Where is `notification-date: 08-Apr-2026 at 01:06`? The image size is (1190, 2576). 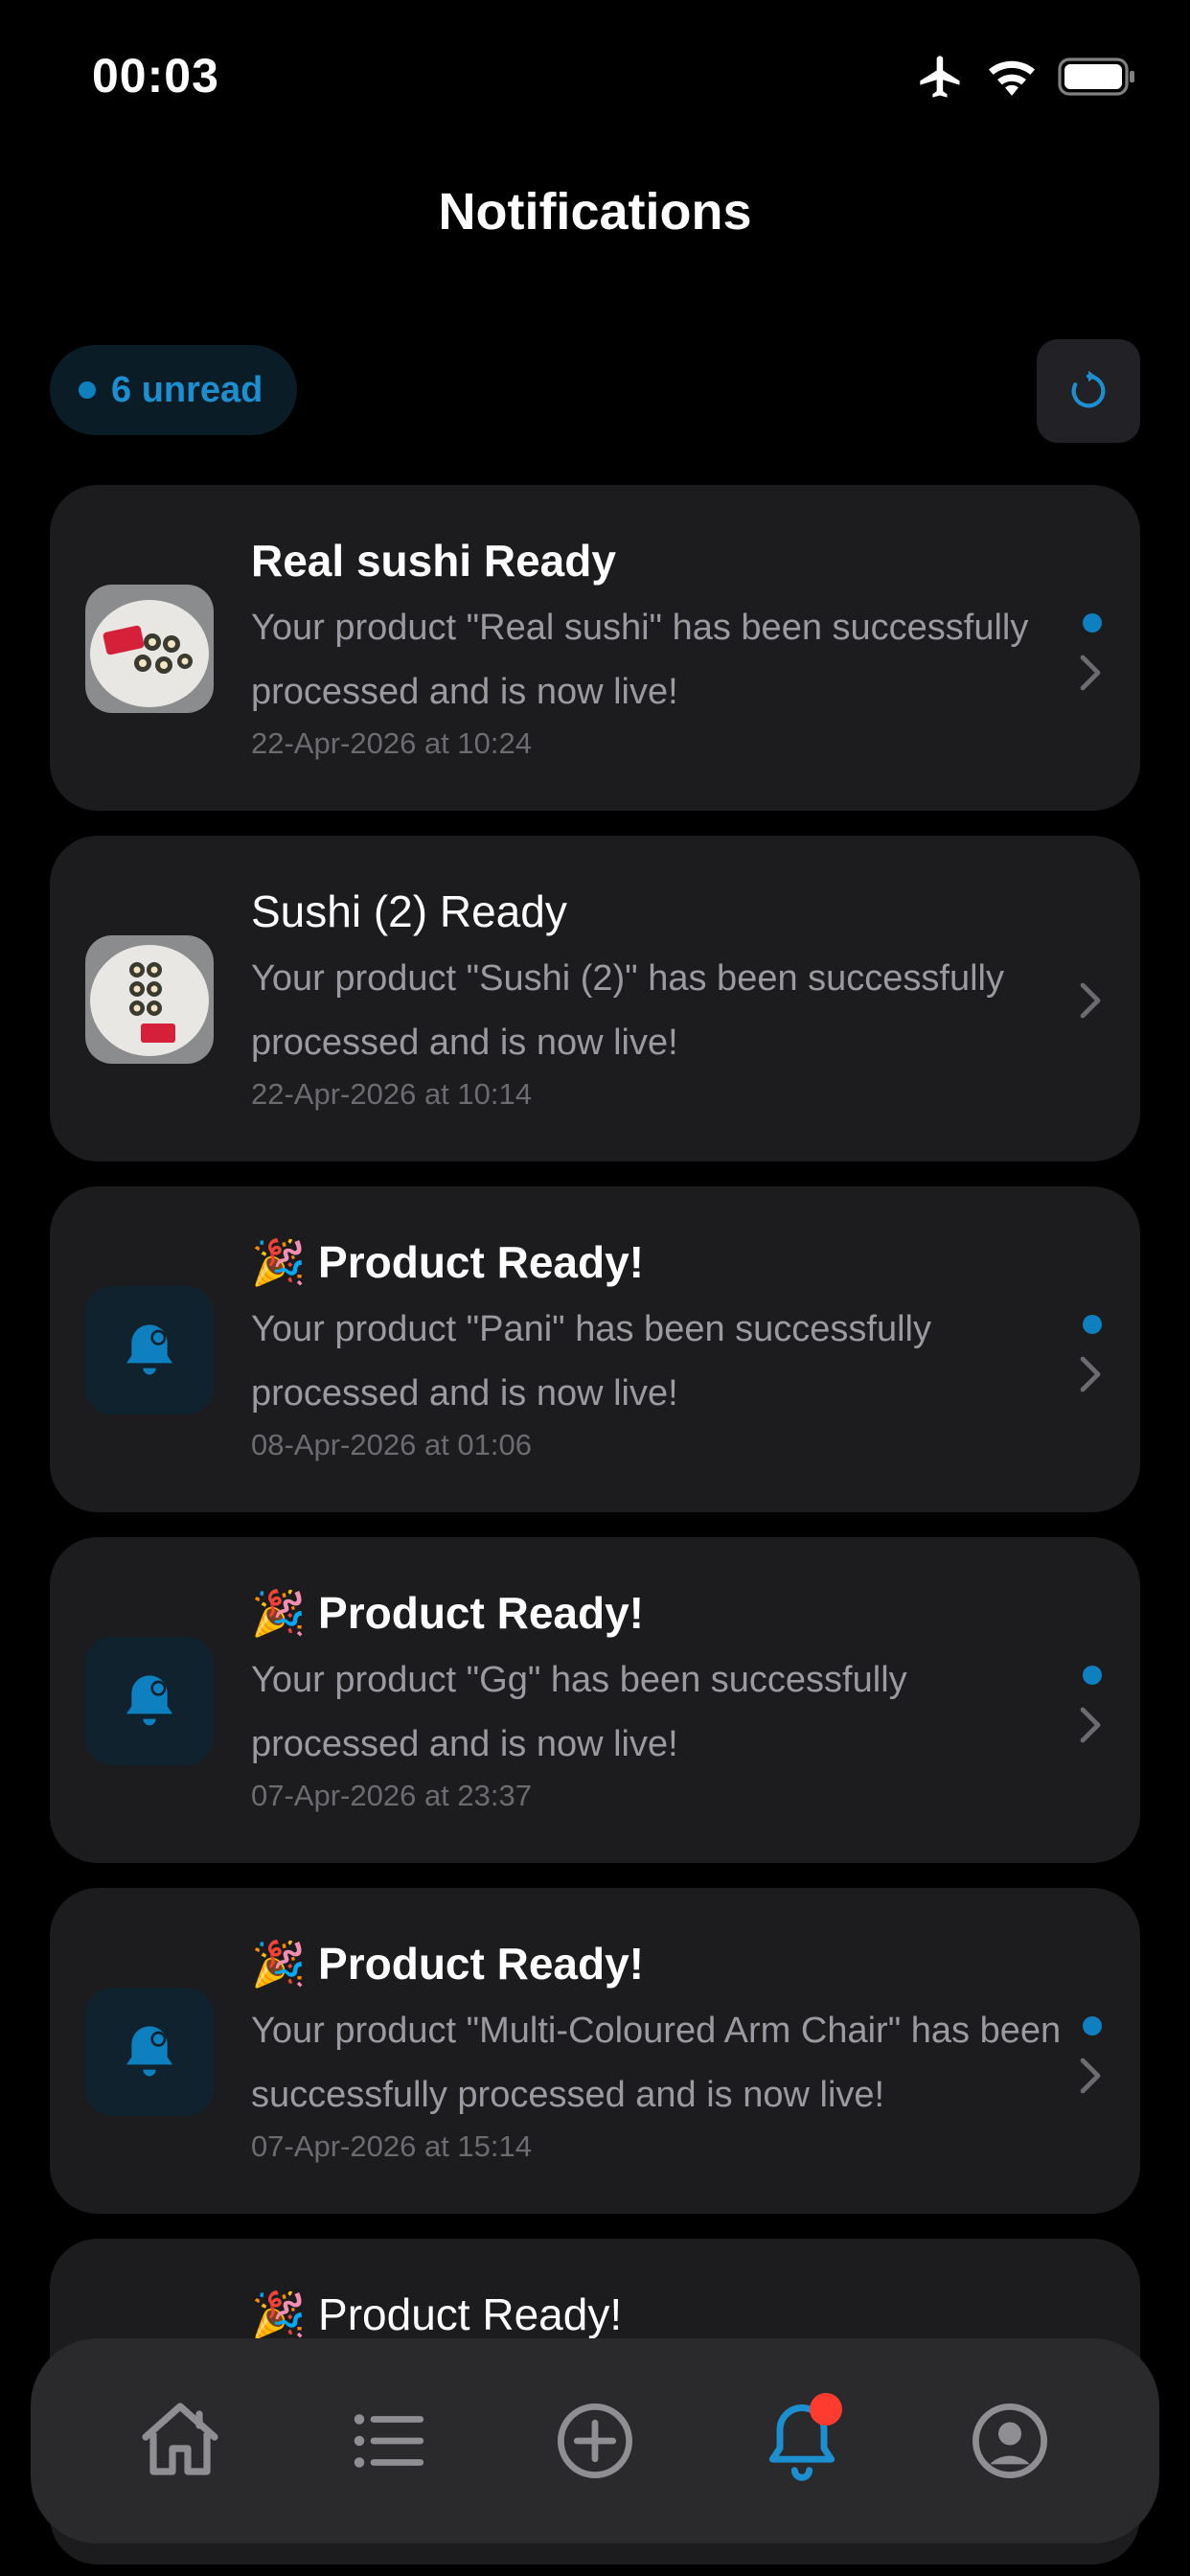
notification-date: 08-Apr-2026 at 01:06 is located at coordinates (391, 1444).